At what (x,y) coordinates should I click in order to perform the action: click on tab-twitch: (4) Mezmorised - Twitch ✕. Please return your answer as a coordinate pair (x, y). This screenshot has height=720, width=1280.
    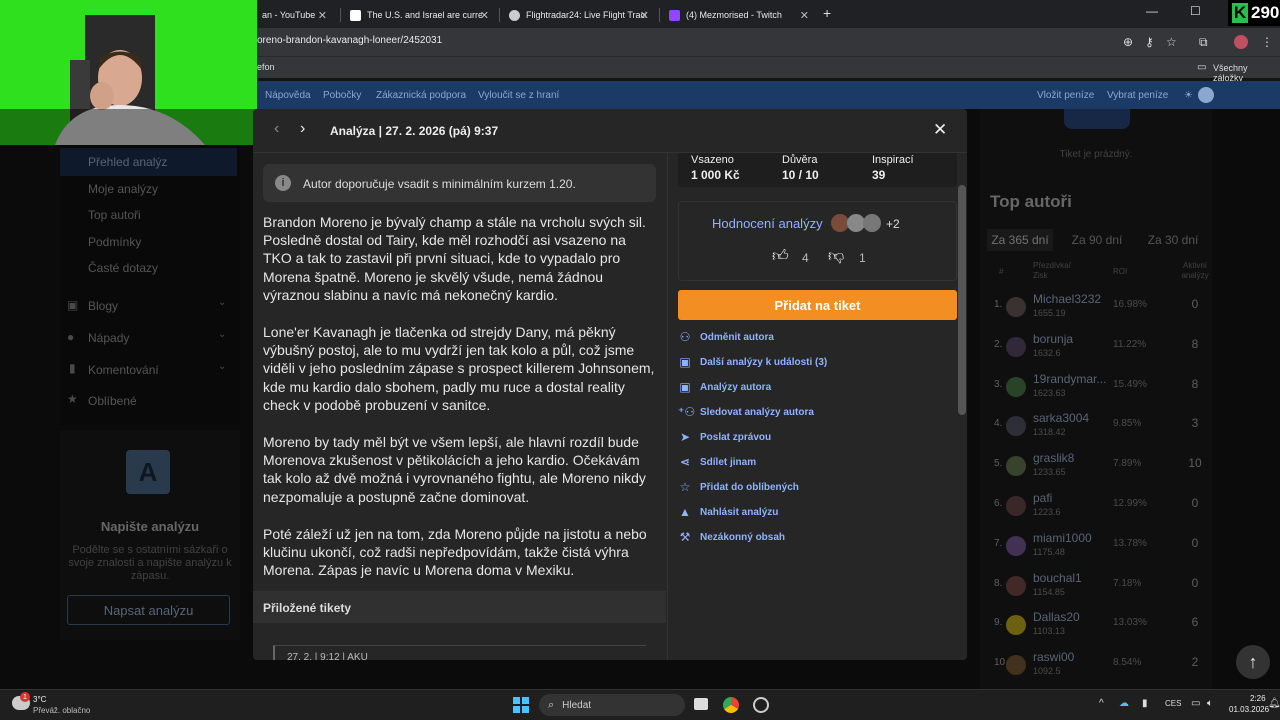
    Looking at the image, I should click on (738, 15).